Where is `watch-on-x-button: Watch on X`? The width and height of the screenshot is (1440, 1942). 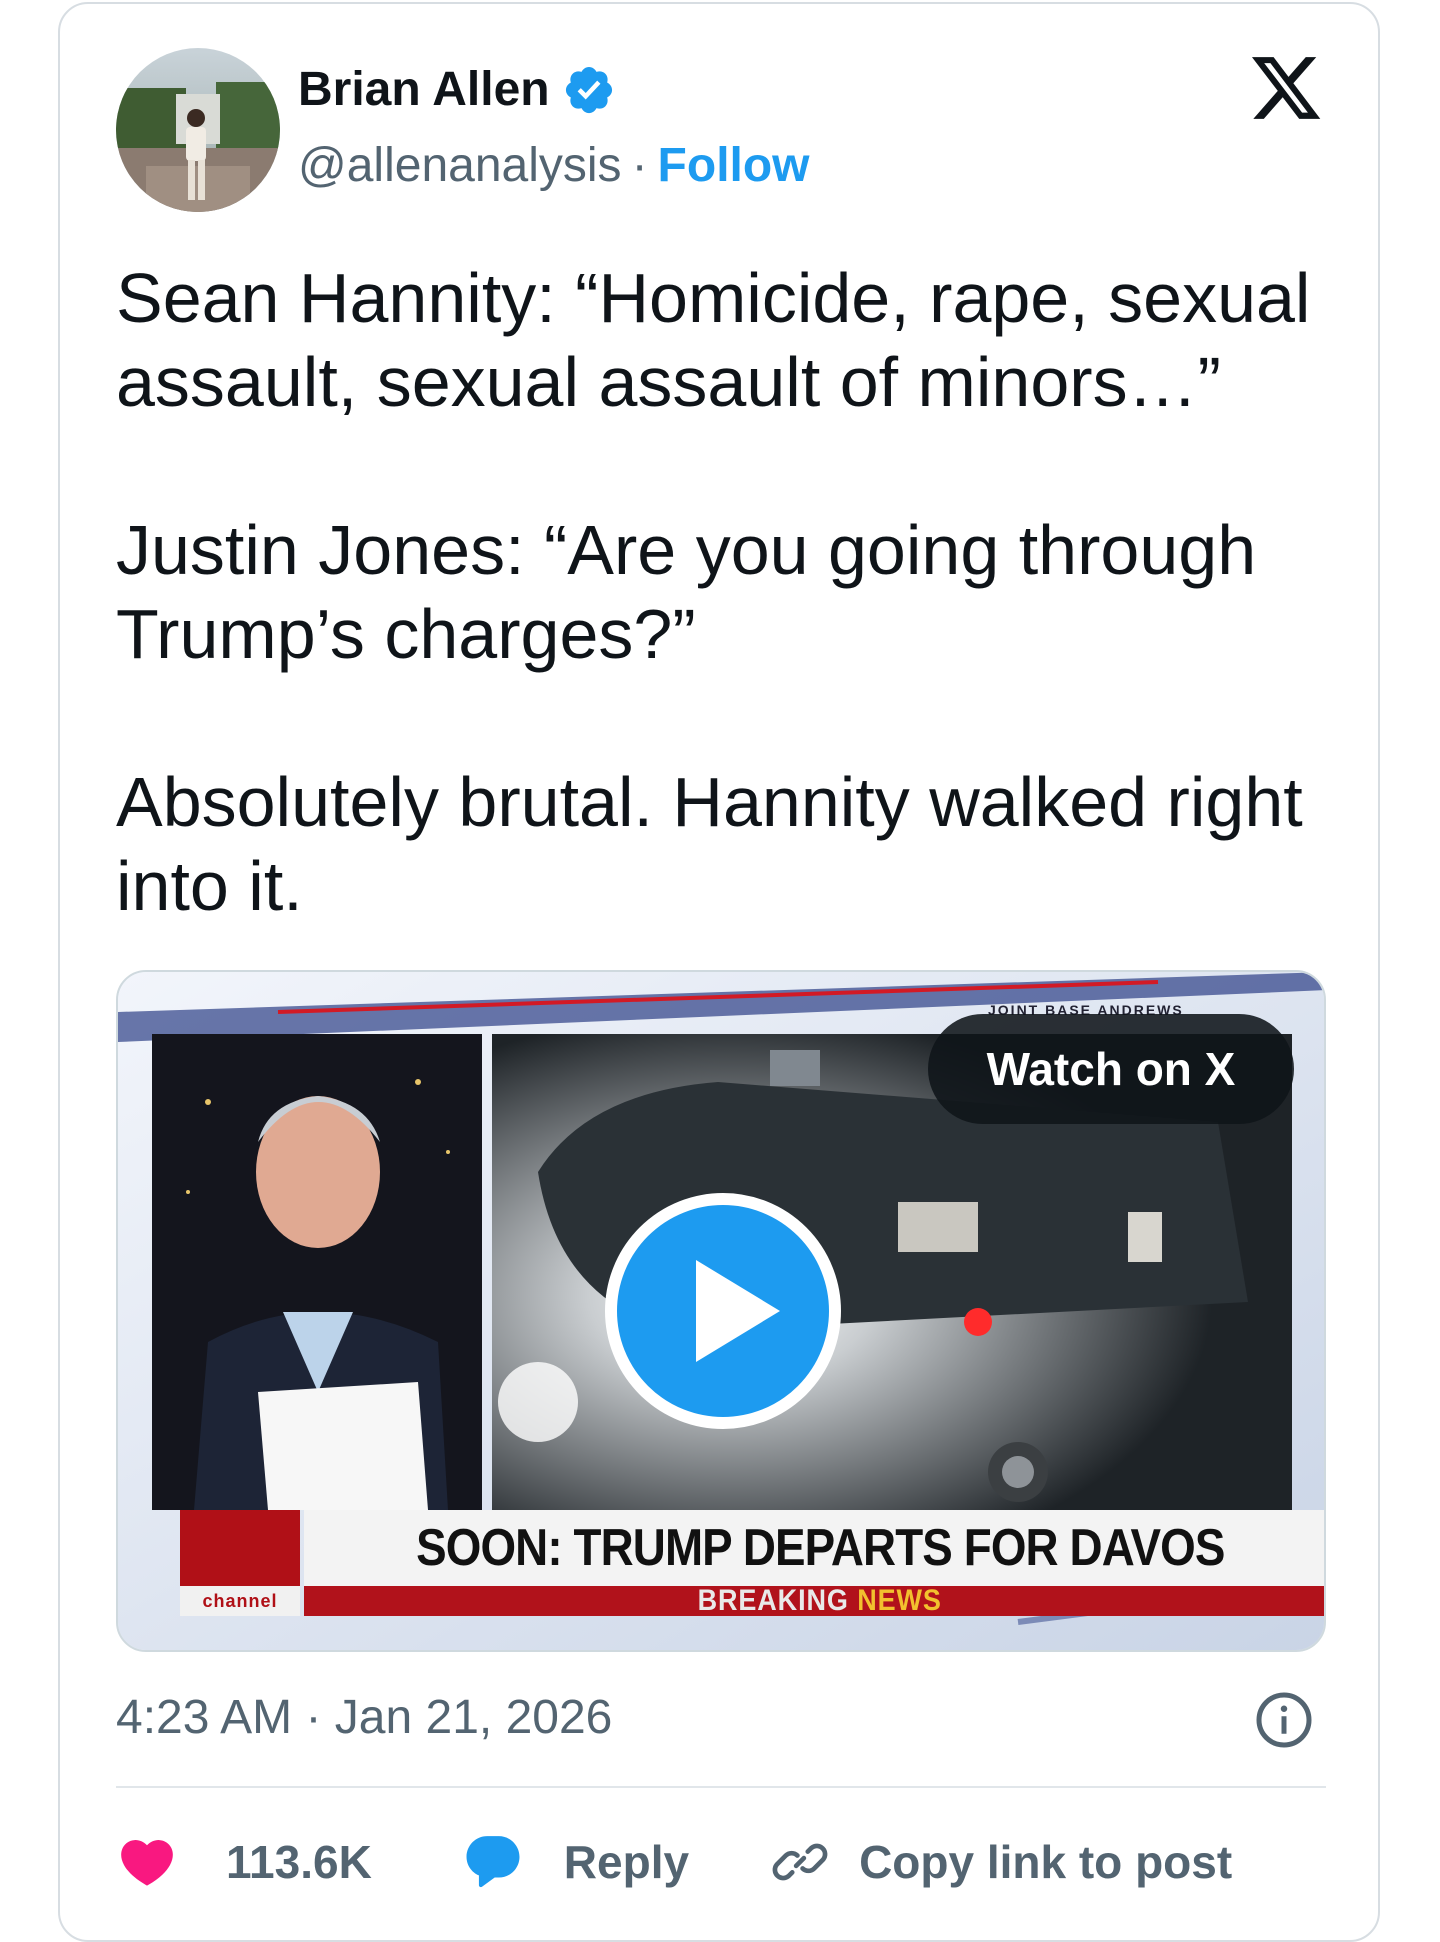 watch-on-x-button: Watch on X is located at coordinates (1111, 1069).